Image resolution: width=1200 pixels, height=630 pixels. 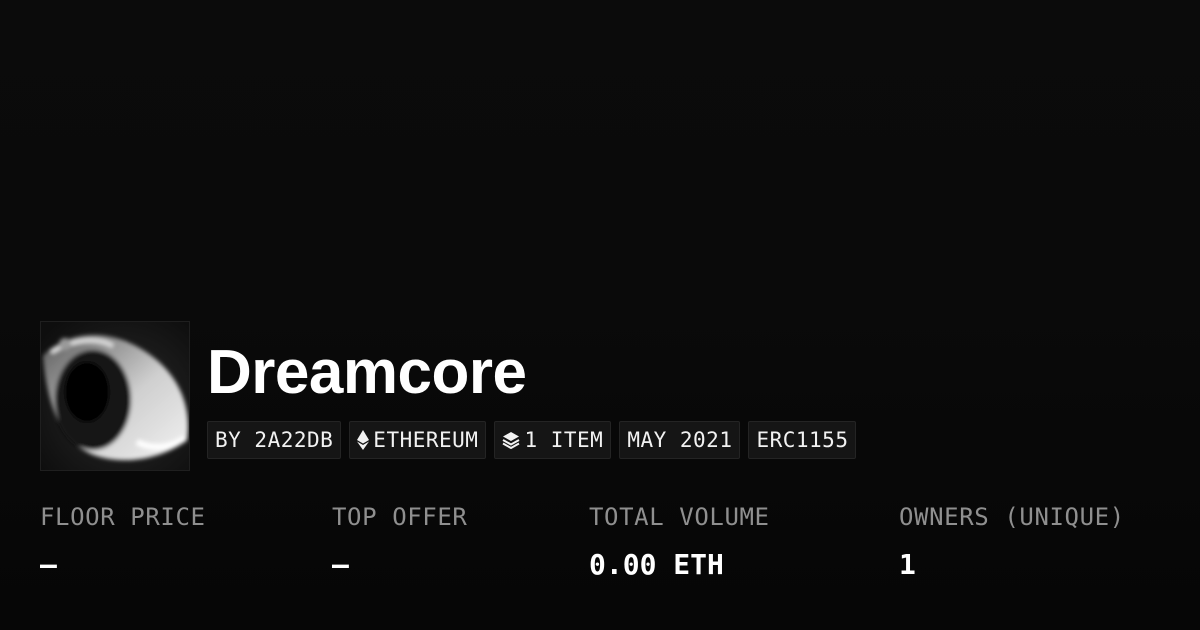 I want to click on standard-tag: ERC1155, so click(x=802, y=440).